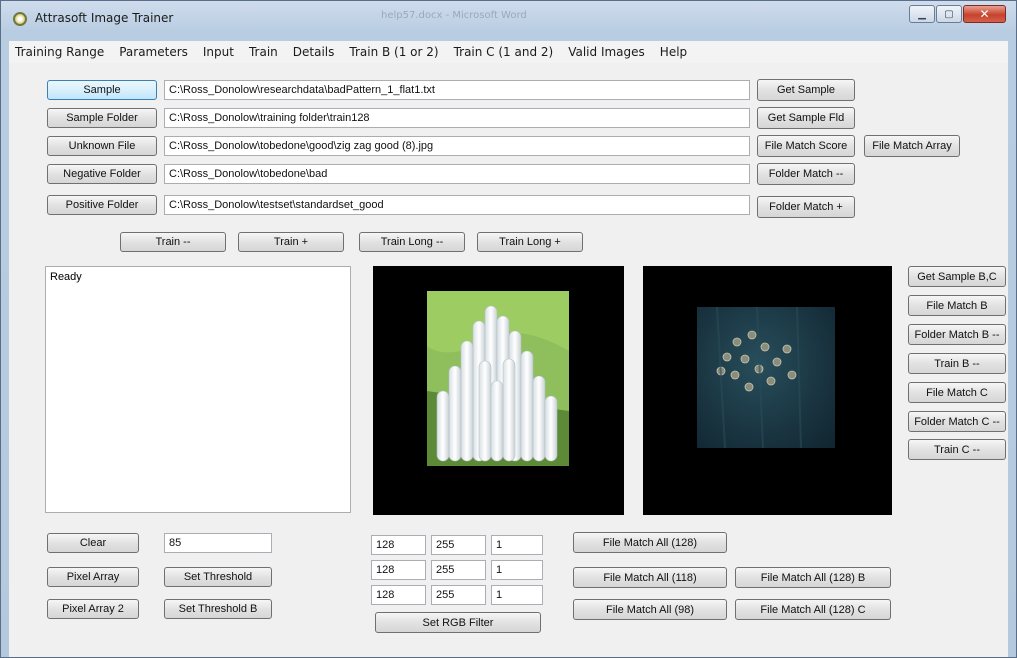 The image size is (1017, 658). What do you see at coordinates (457, 205) in the screenshot?
I see `positive-folder-path-field: C:\Ross_Donolow\testset\standardset_good` at bounding box center [457, 205].